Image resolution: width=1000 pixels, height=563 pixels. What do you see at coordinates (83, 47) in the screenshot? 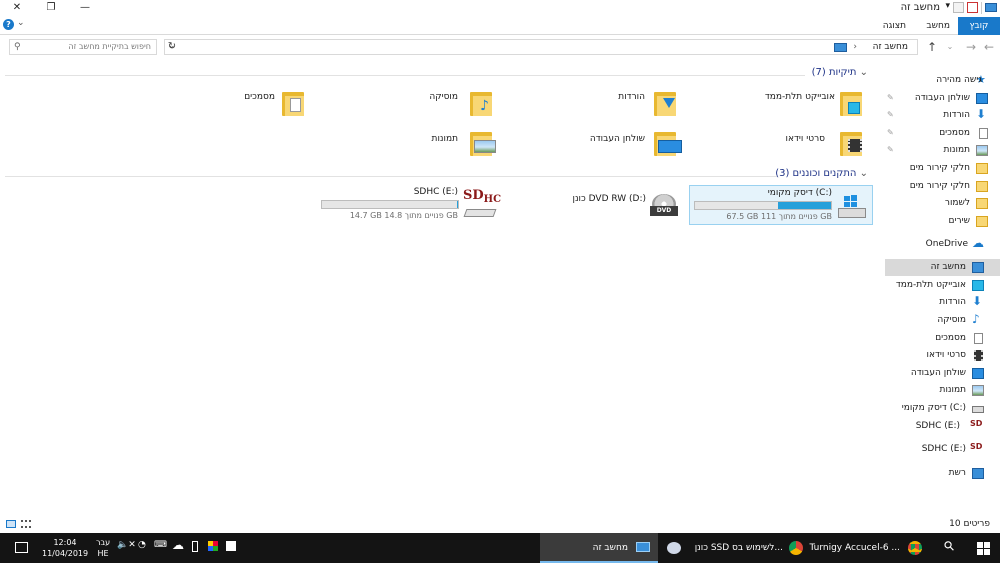
I see `search-input: חיפוש בתיקיית מחשב זה ⚲` at bounding box center [83, 47].